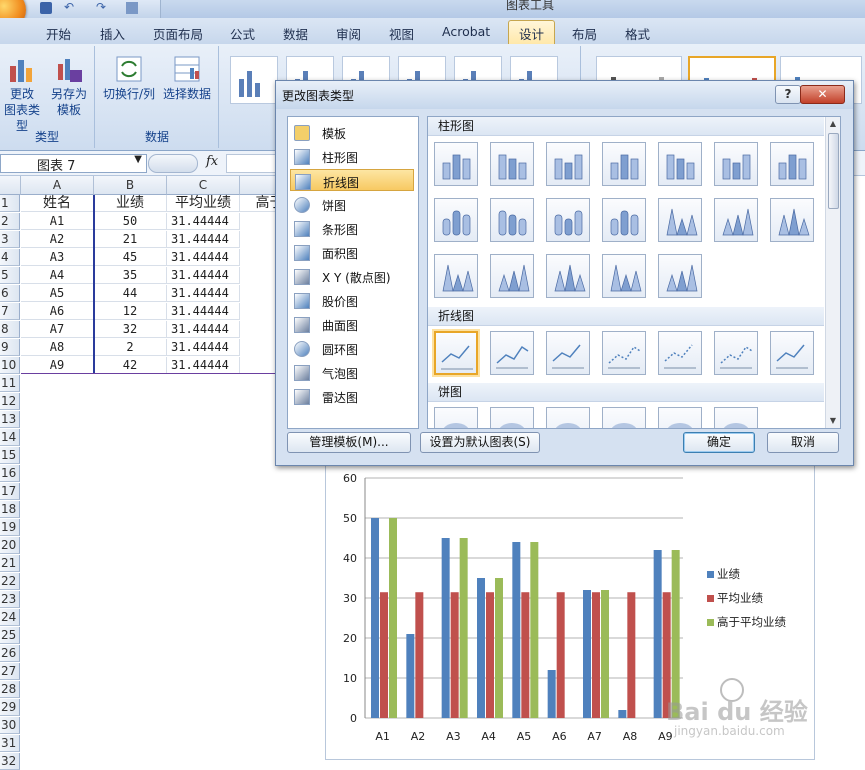 Image resolution: width=865 pixels, height=770 pixels. Describe the element at coordinates (57, 239) in the screenshot. I see `table-cell: A2` at that location.